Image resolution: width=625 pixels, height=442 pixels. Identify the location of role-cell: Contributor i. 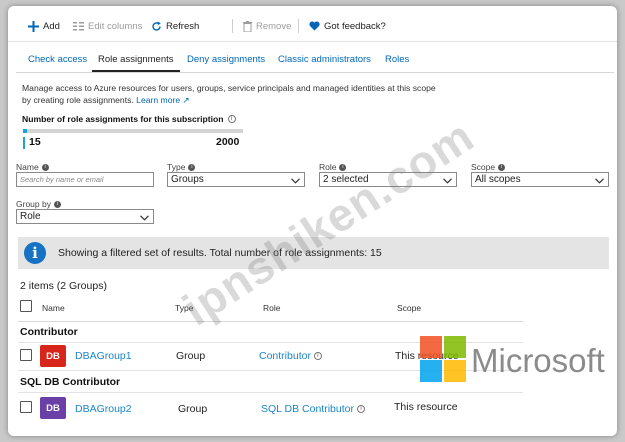
(290, 356).